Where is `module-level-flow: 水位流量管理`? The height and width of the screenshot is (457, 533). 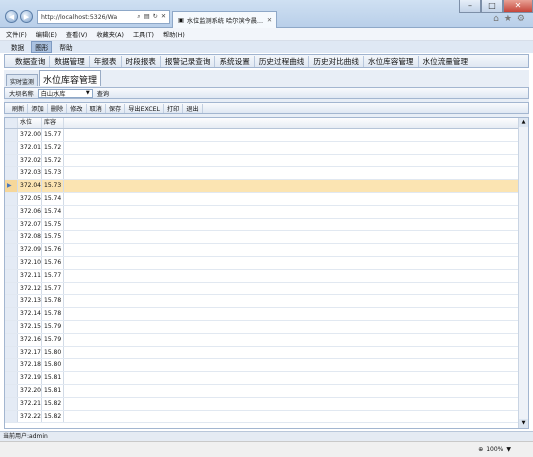 module-level-flow: 水位流量管理 is located at coordinates (446, 61).